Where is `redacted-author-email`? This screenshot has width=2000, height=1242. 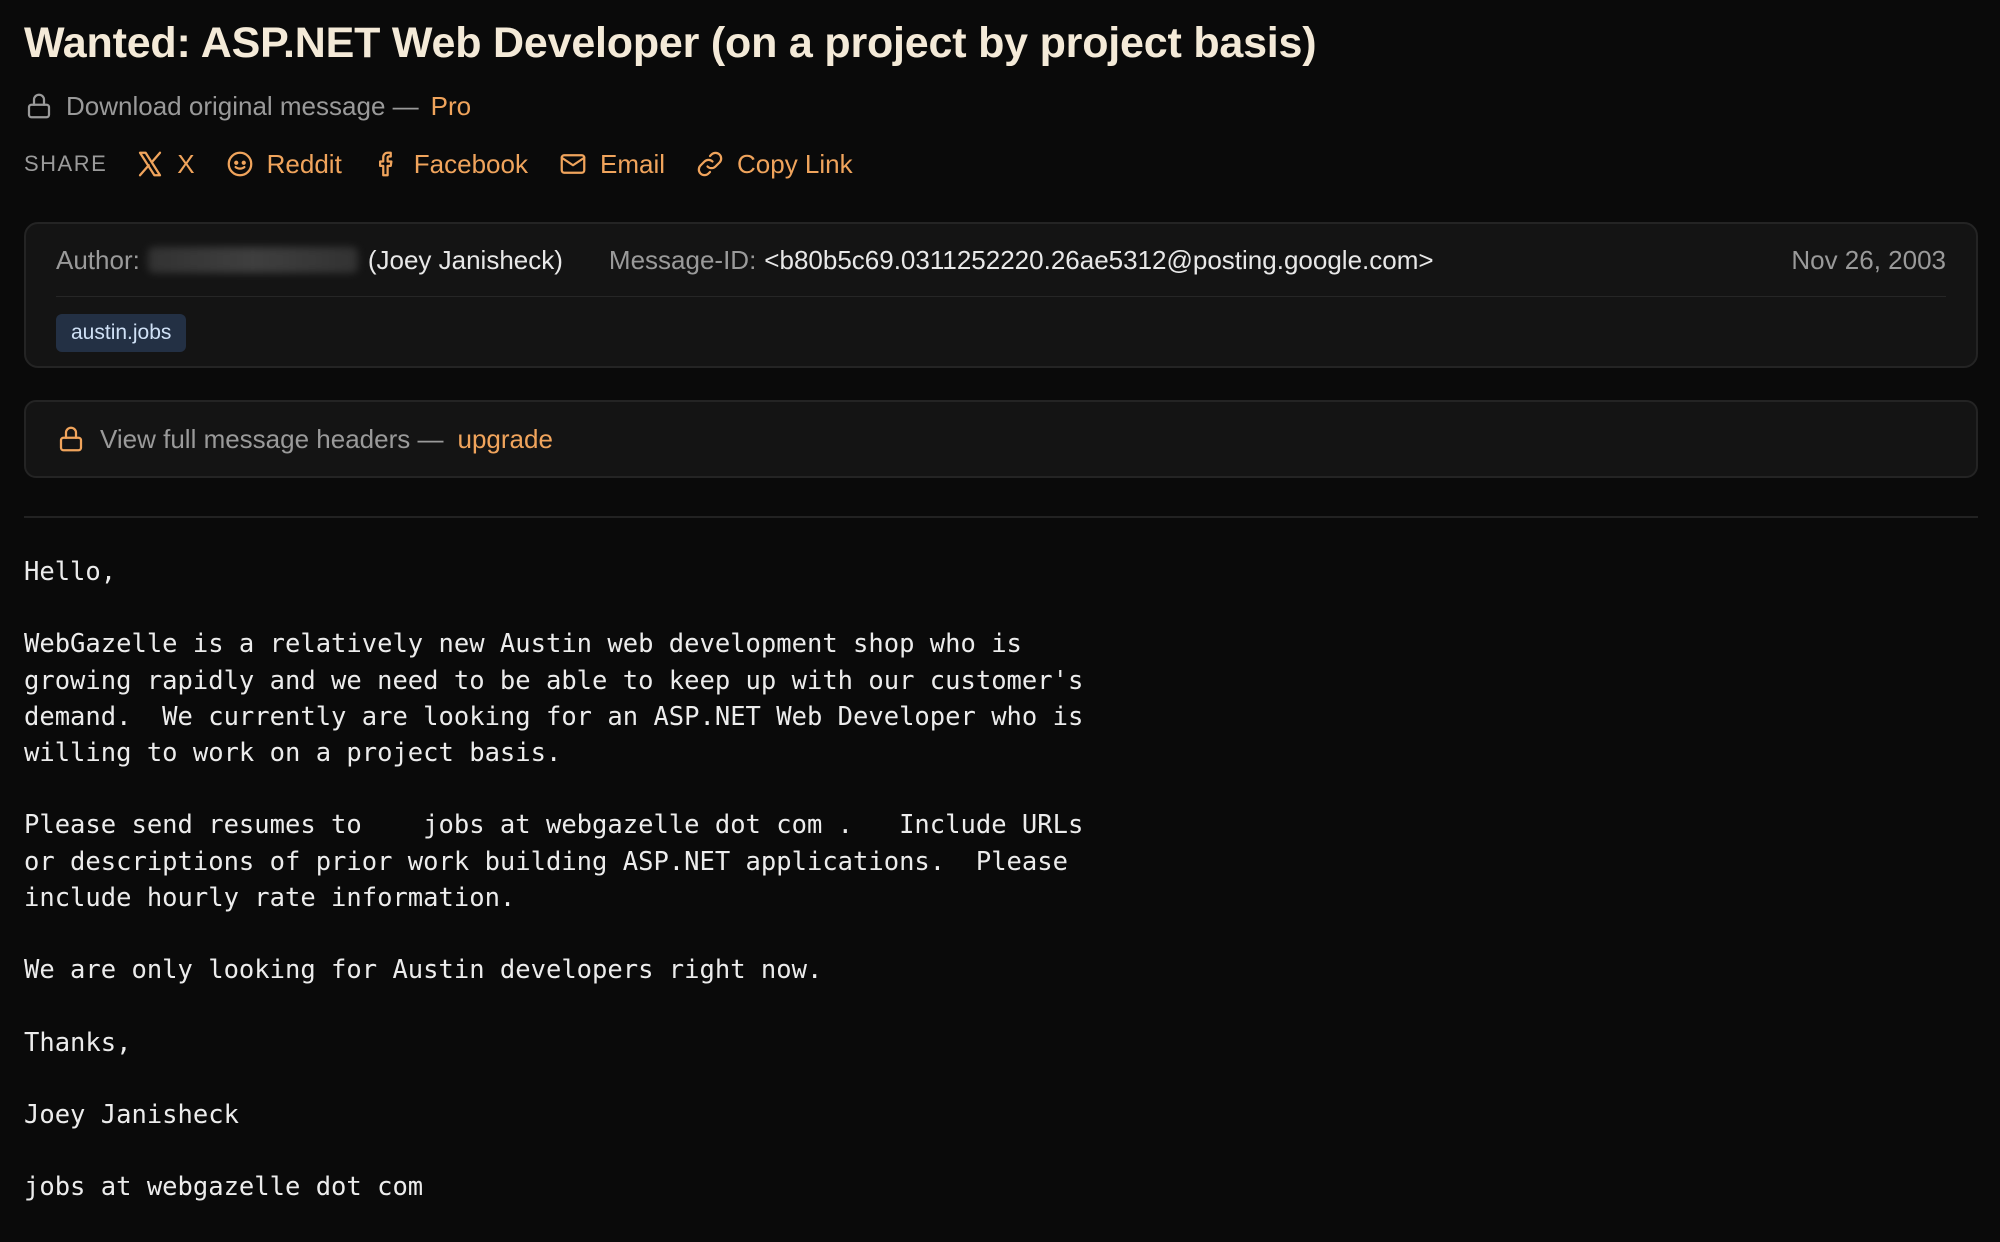
redacted-author-email is located at coordinates (252, 260).